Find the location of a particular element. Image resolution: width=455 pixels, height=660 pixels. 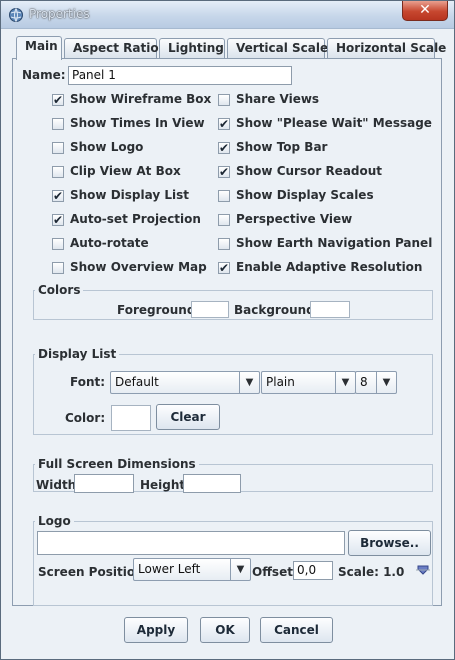

tab-horizontal-scale: Horizontal Scale is located at coordinates (386, 48).